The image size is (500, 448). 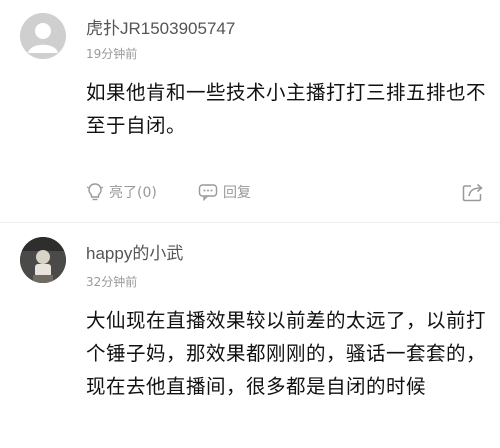 I want to click on reply-label: 回复, so click(x=237, y=193).